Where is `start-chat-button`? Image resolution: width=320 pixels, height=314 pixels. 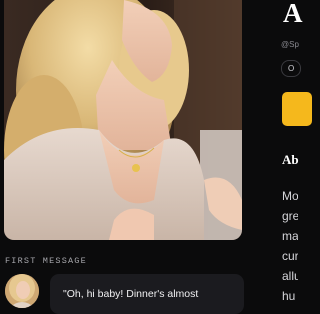
start-chat-button is located at coordinates (297, 109).